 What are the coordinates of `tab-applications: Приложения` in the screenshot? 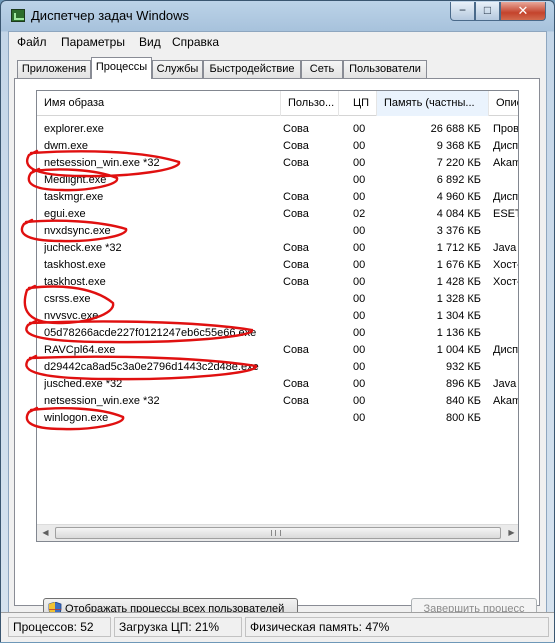 It's located at (54, 69).